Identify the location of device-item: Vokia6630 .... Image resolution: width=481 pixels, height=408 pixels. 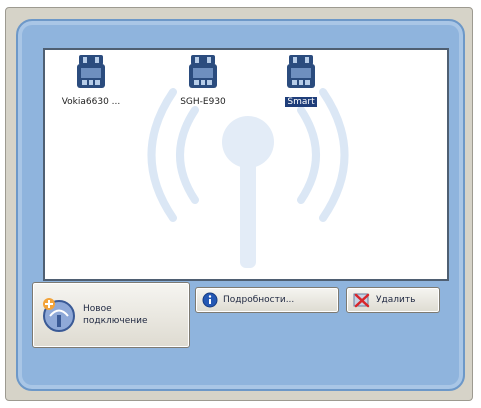
(91, 80).